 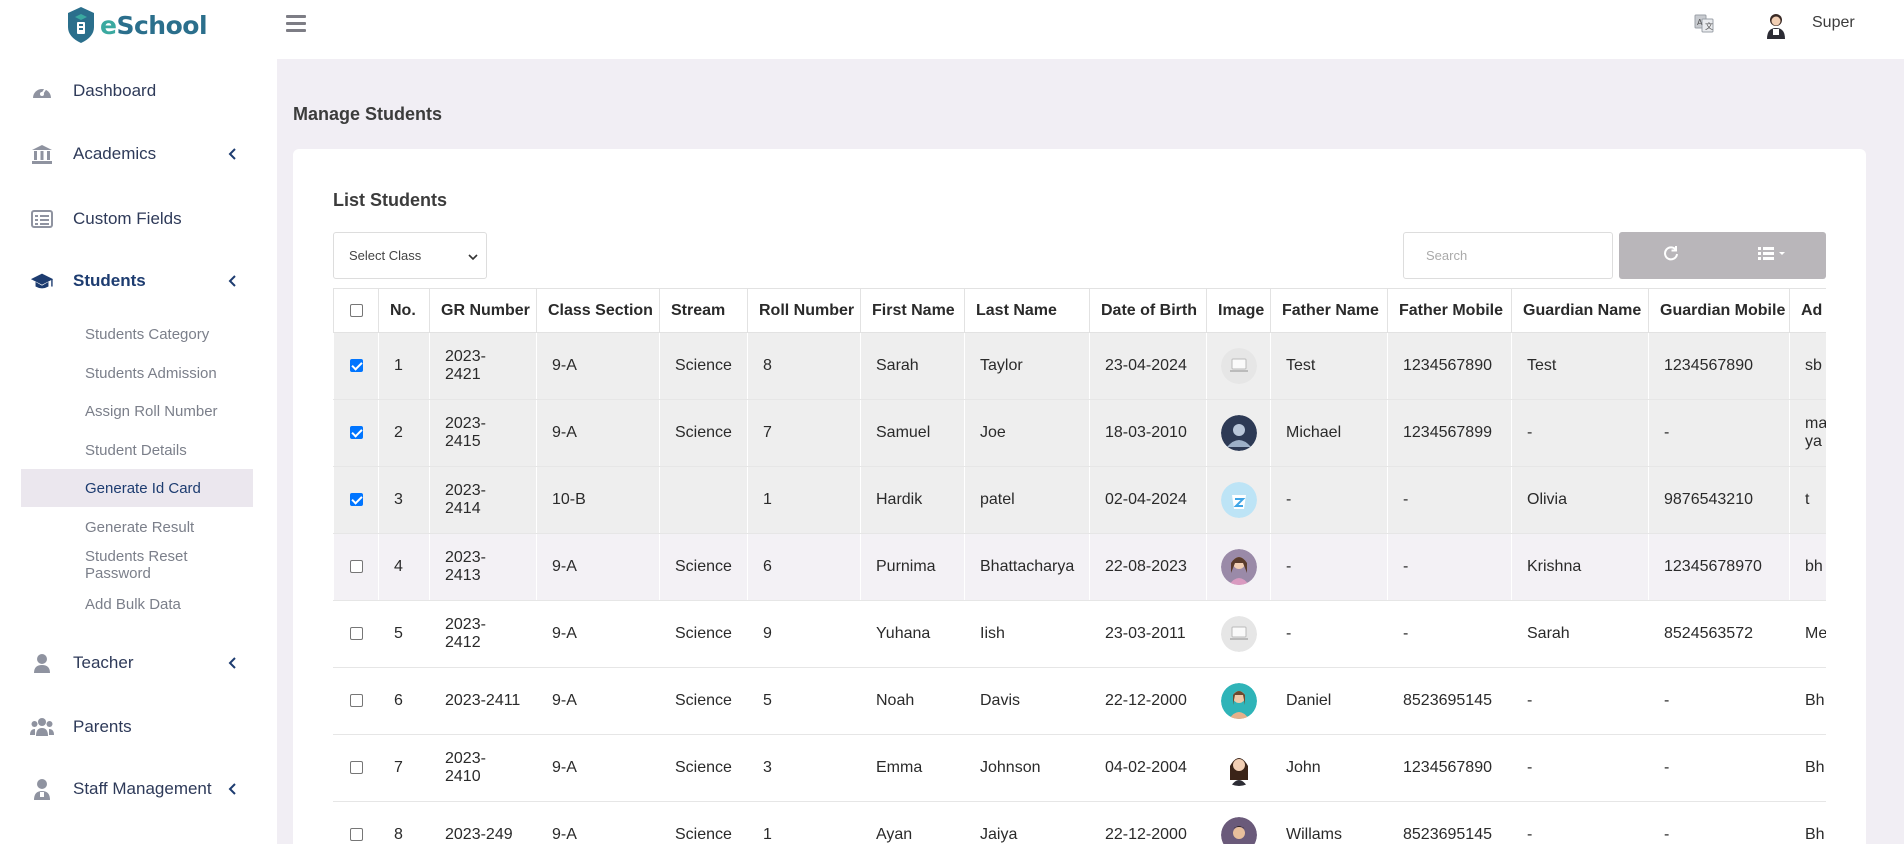 I want to click on class-select: Select Class, so click(x=410, y=255).